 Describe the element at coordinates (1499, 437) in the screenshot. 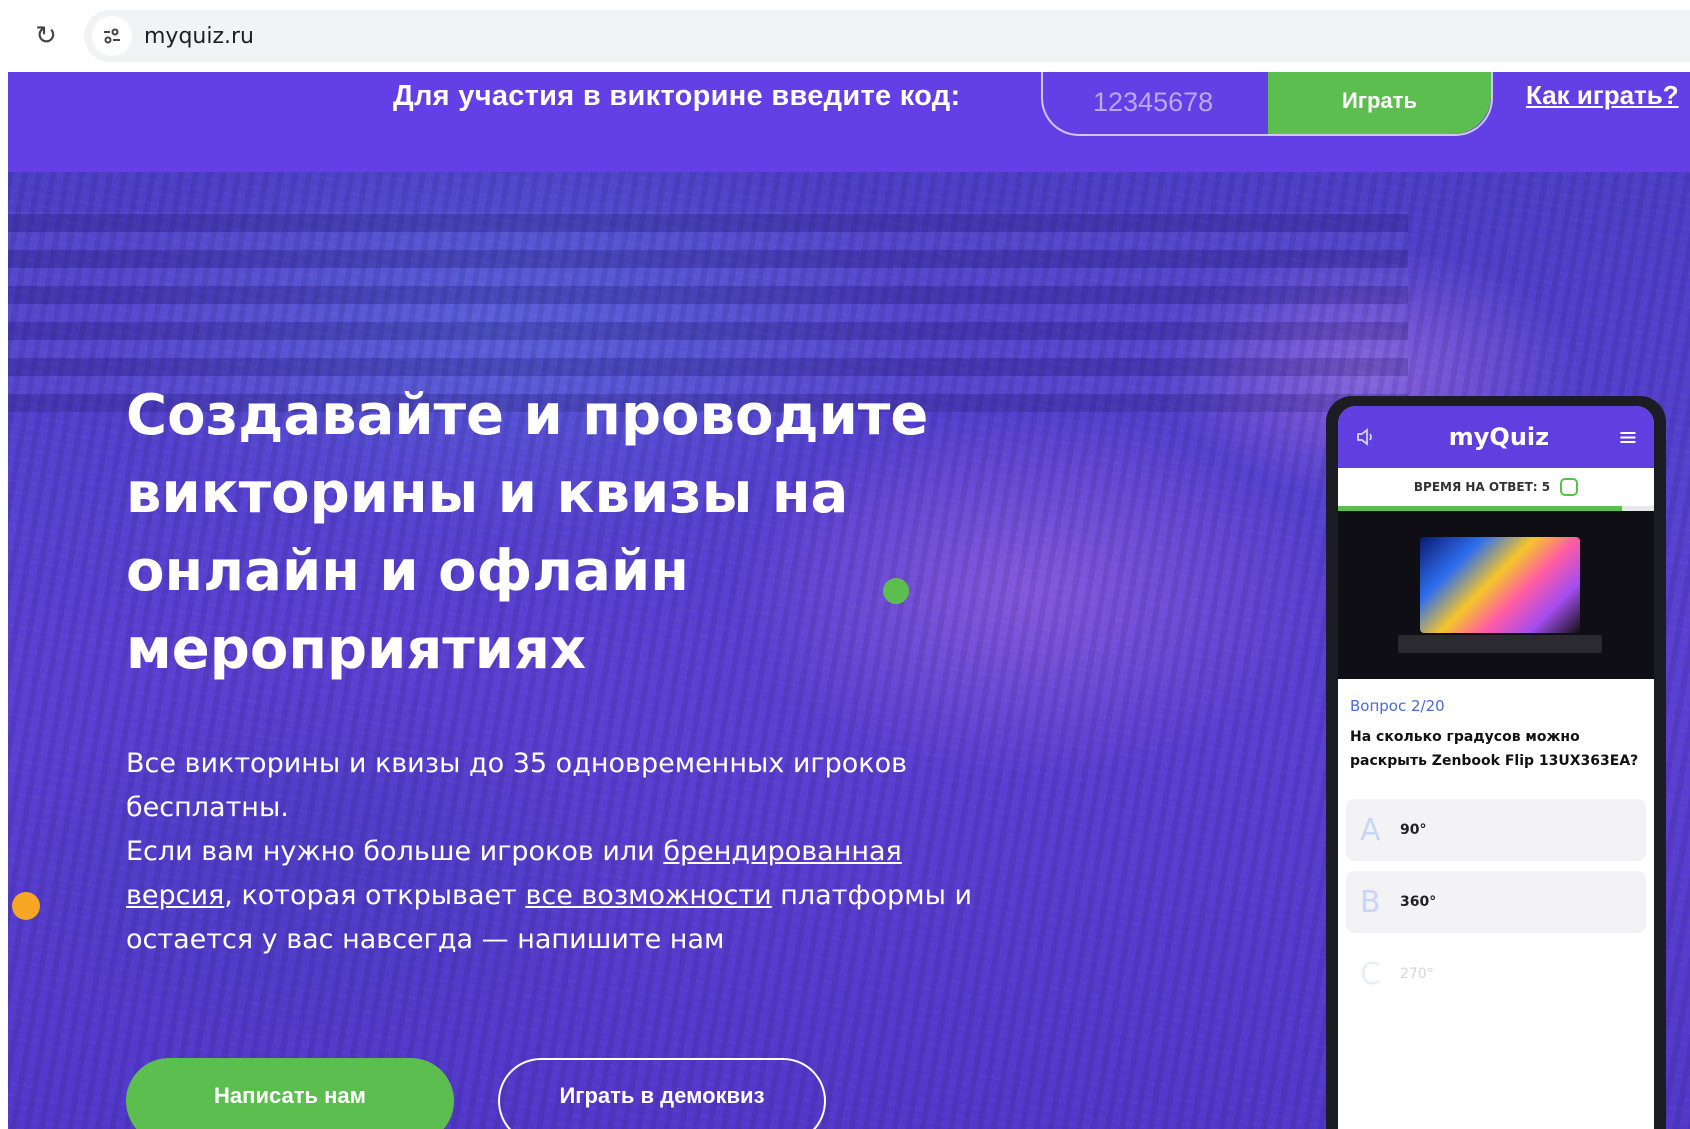

I see `myquiz-logo: myQuiz` at that location.